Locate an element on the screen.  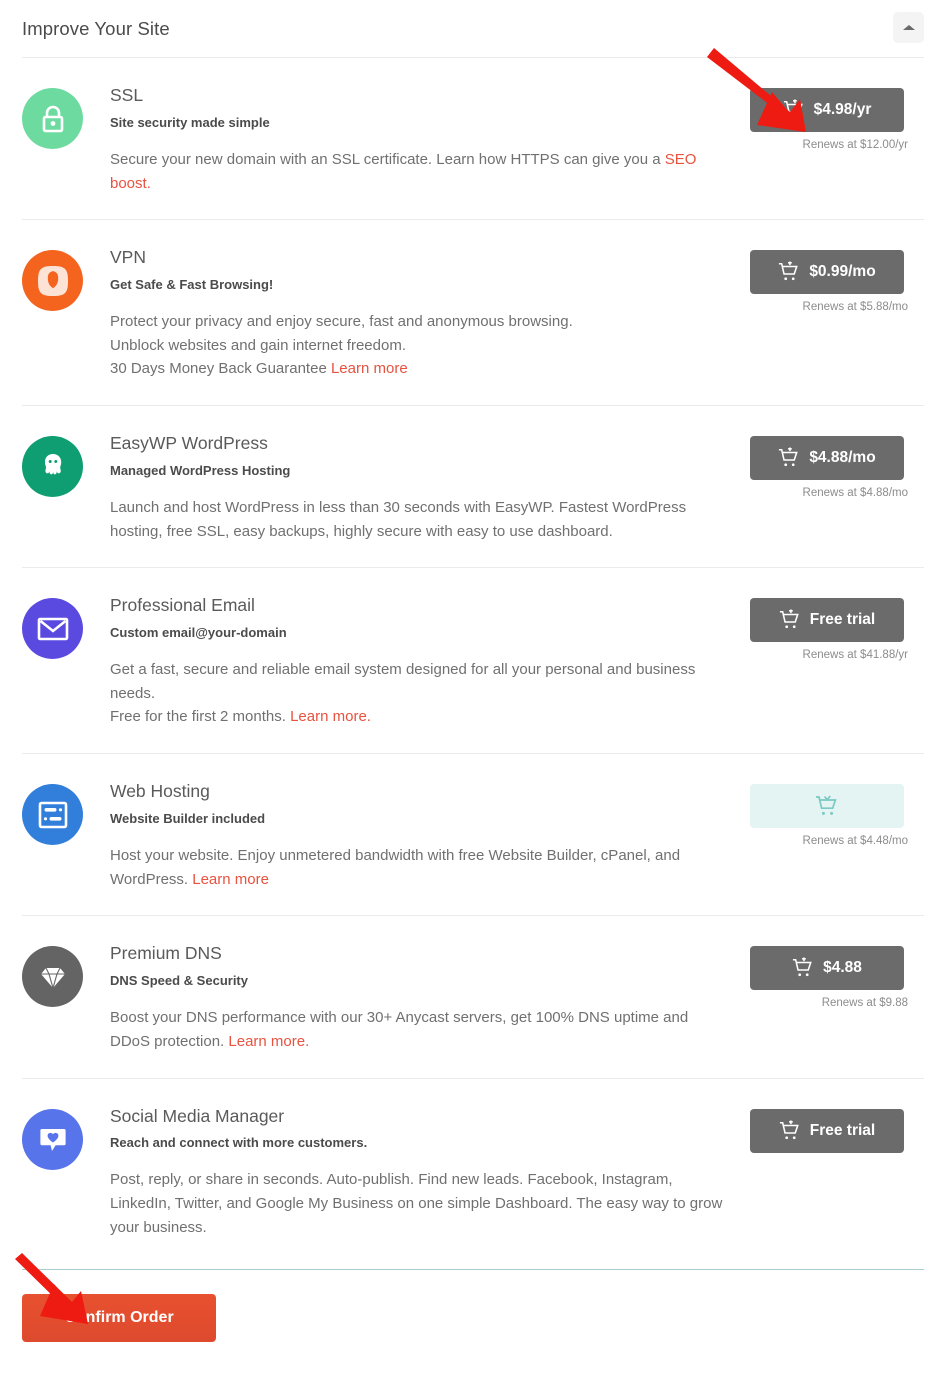
product-tagline: Get Safe & Fast Browsing! is located at coordinates (192, 284).